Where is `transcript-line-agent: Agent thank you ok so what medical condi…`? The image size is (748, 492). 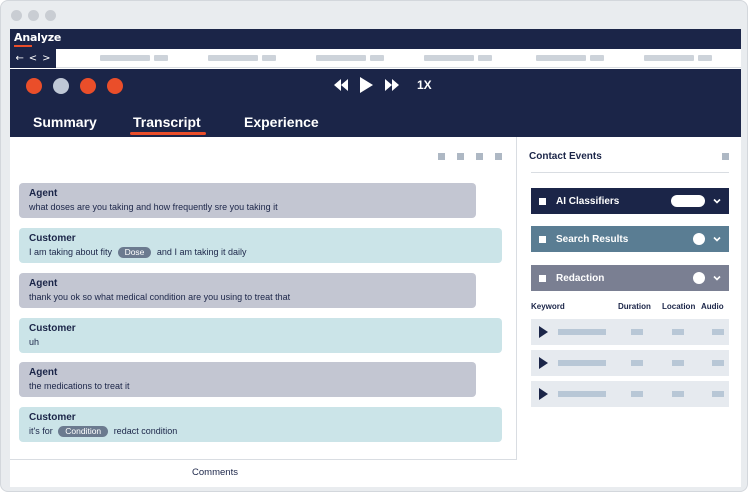 transcript-line-agent: Agent thank you ok so what medical condi… is located at coordinates (247, 290).